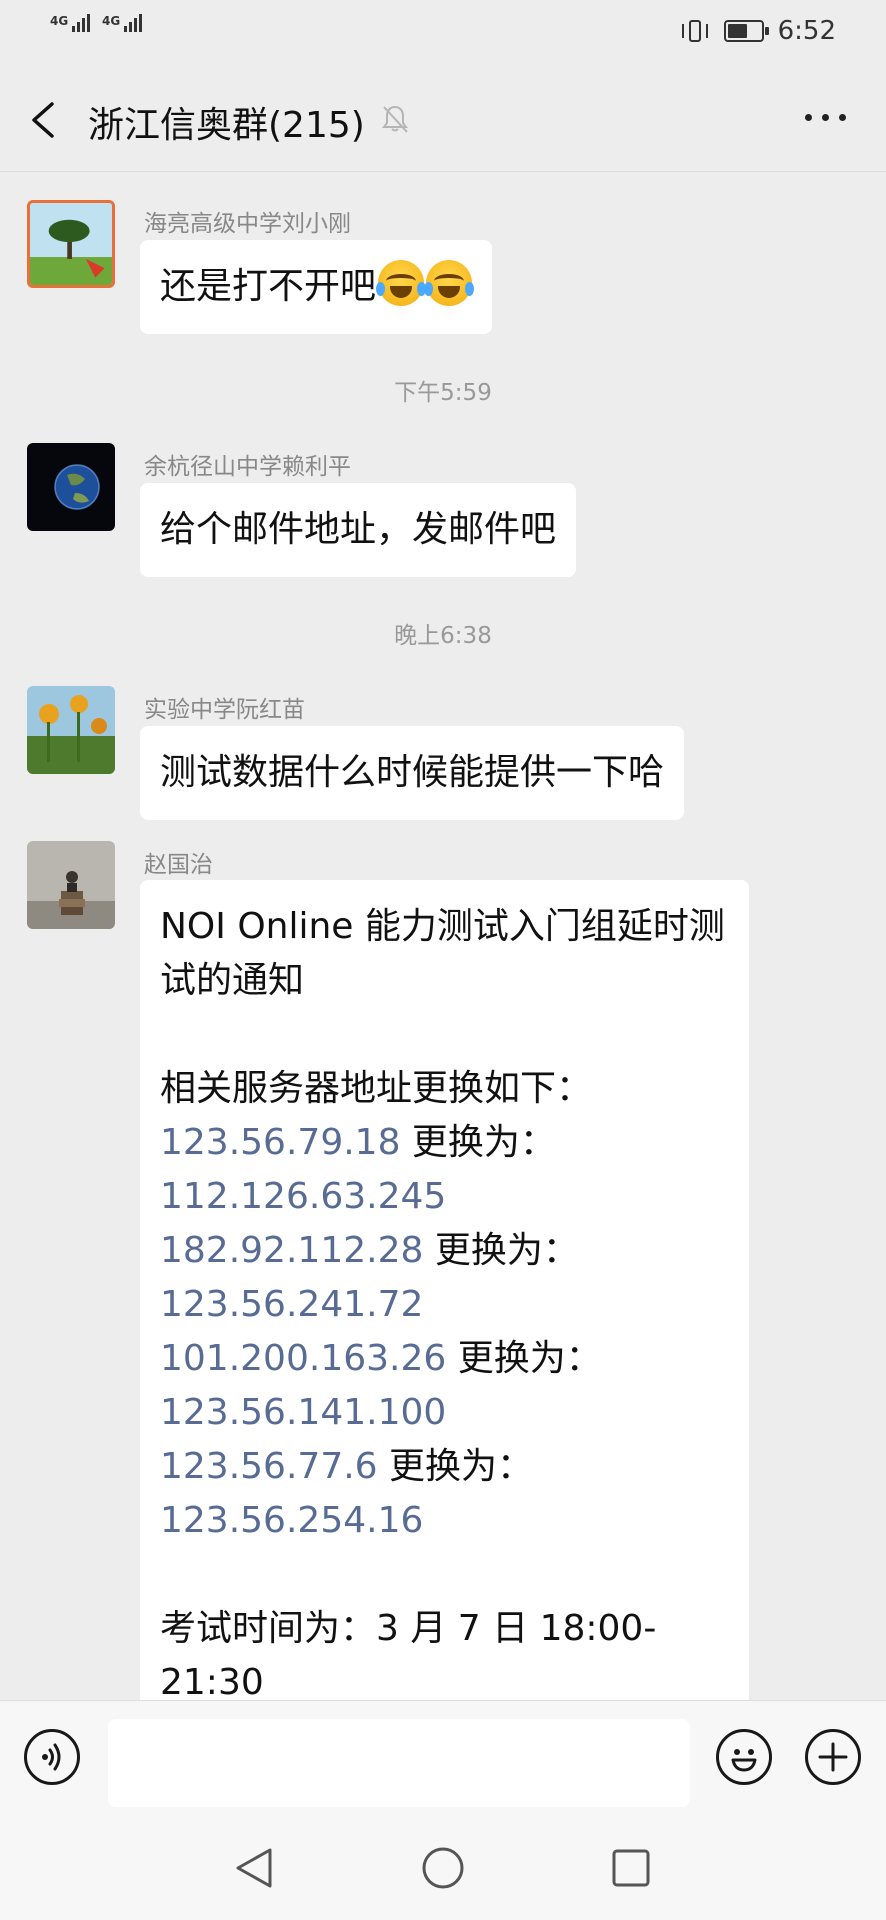 This screenshot has height=1920, width=886. Describe the element at coordinates (631, 1868) in the screenshot. I see `nav-recents-icon` at that location.